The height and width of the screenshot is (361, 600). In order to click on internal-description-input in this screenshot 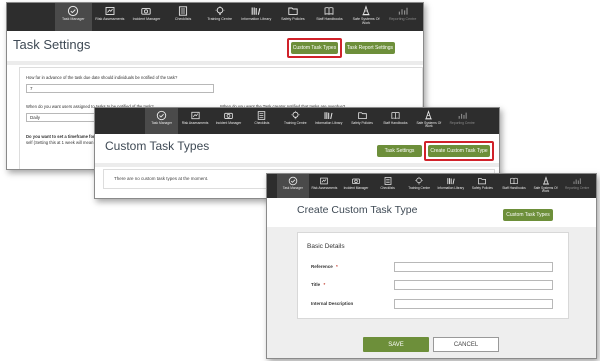, I will do `click(473, 304)`.